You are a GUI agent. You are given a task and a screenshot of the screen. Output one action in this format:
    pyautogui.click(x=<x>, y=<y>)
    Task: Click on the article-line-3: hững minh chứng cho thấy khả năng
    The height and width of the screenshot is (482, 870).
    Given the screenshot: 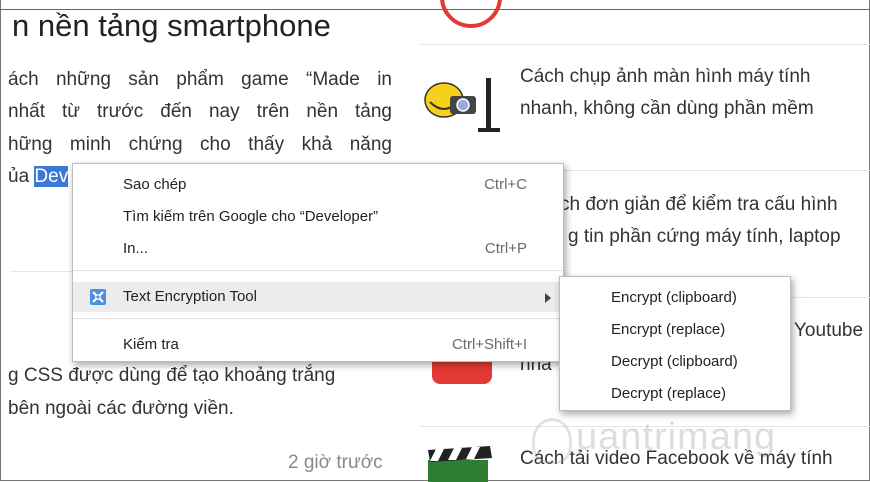 What is the action you would take?
    pyautogui.click(x=200, y=144)
    